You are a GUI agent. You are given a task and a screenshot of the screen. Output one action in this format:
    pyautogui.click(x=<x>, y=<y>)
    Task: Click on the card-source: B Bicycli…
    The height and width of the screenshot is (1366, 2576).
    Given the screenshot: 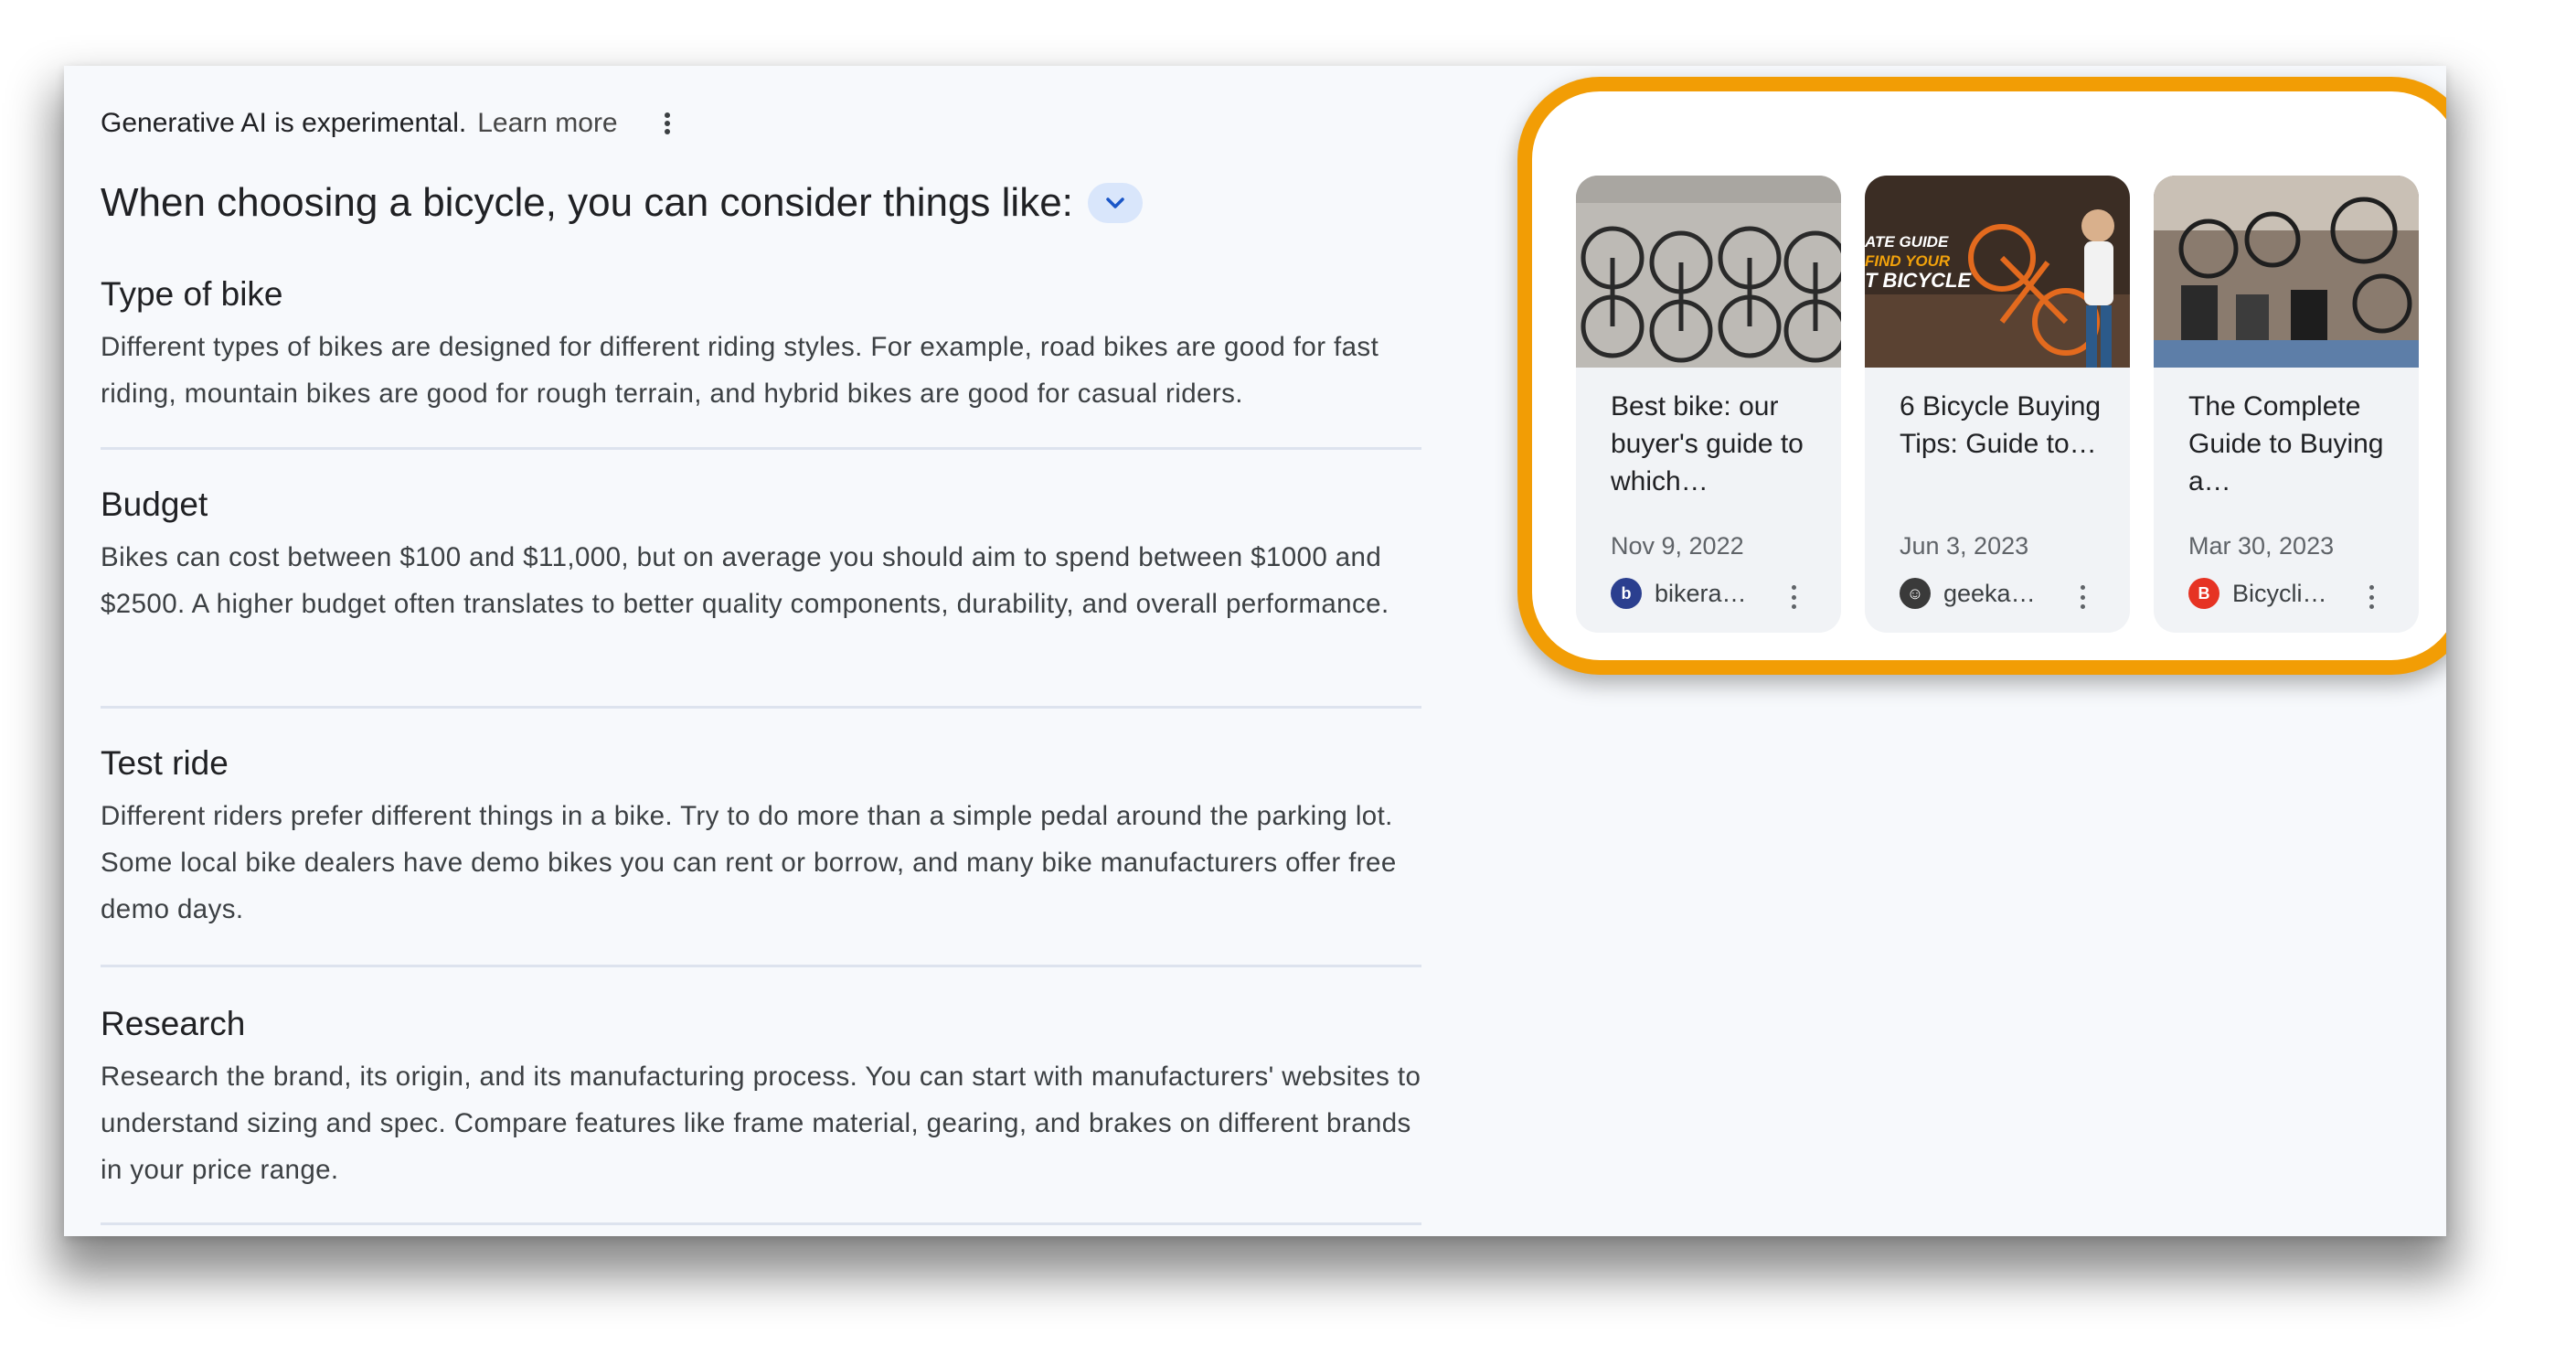 What is the action you would take?
    pyautogui.click(x=2257, y=593)
    